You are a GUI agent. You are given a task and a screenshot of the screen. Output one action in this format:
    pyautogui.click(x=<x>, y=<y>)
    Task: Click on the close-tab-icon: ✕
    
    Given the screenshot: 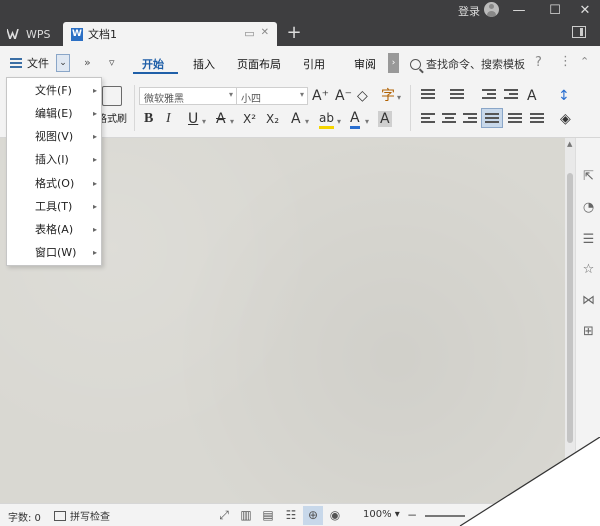 What is the action you would take?
    pyautogui.click(x=265, y=33)
    